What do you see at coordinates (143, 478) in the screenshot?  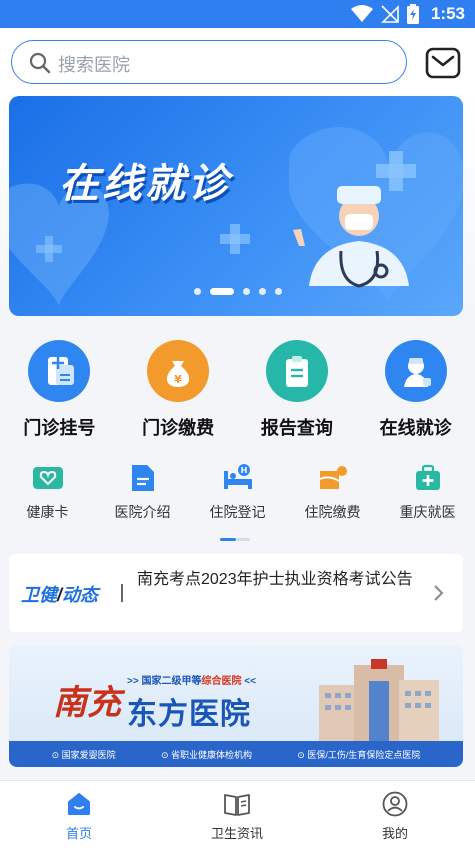 I see `document-icon` at bounding box center [143, 478].